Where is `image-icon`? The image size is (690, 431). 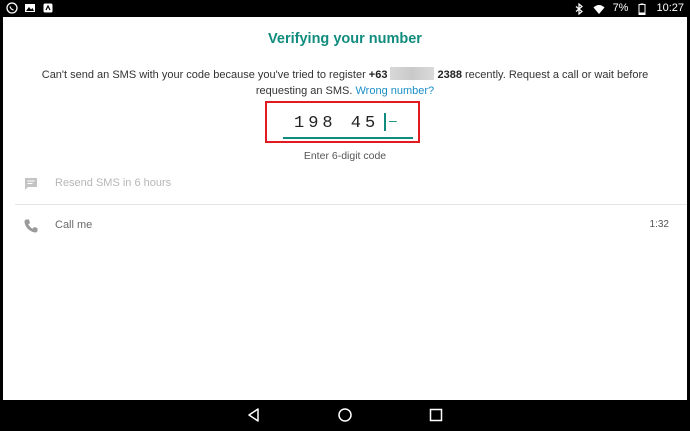 image-icon is located at coordinates (30, 8).